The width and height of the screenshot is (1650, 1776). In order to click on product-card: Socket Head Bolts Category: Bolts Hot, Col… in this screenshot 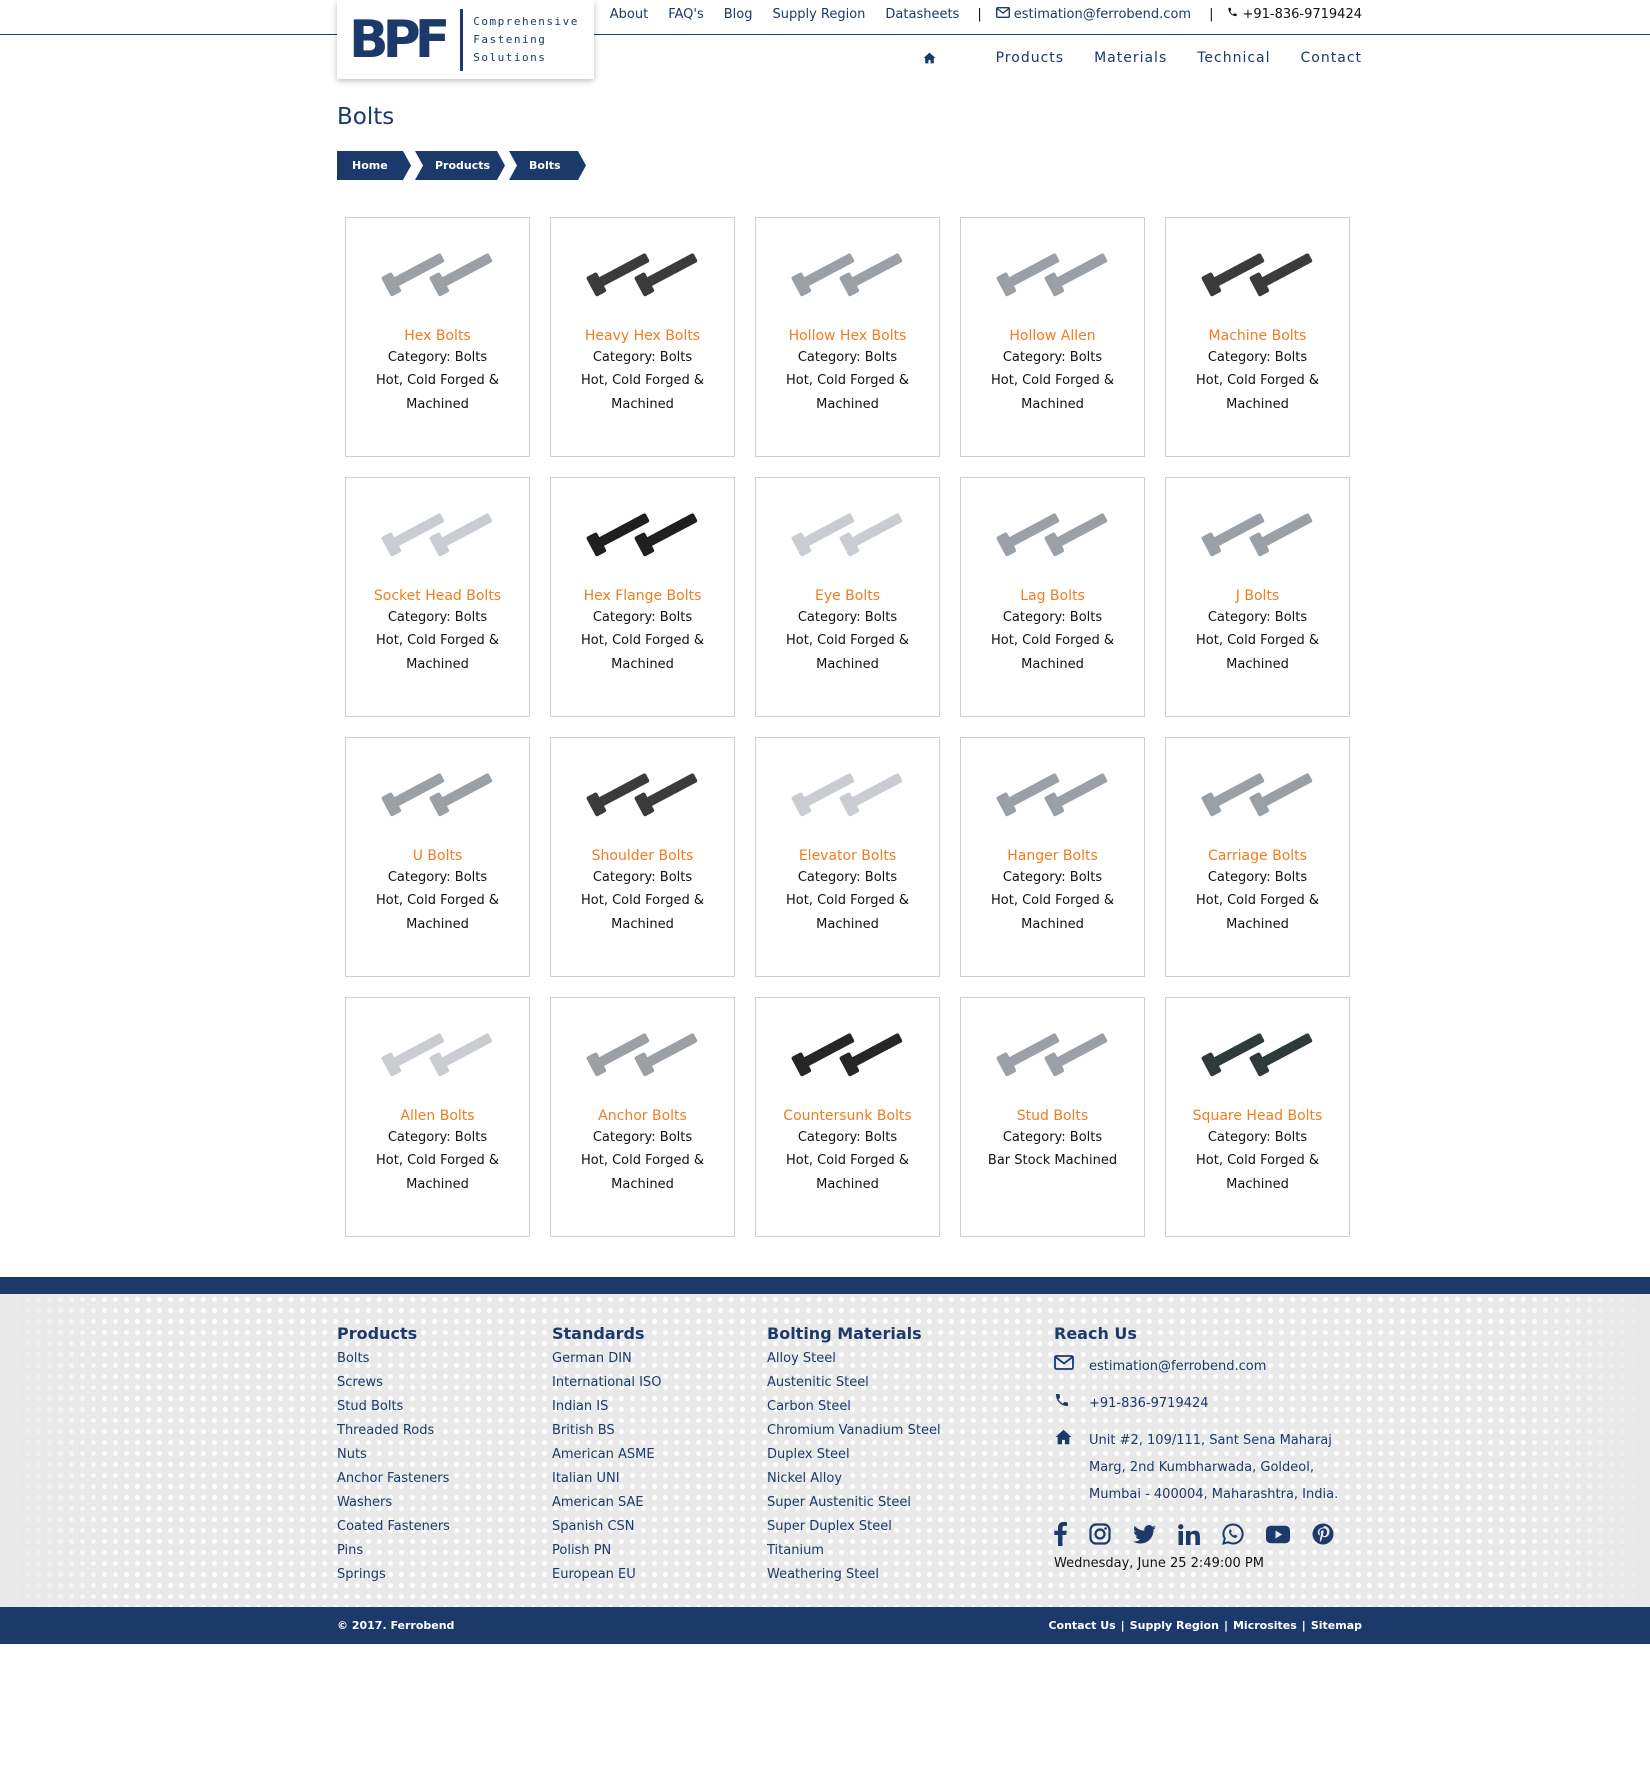, I will do `click(437, 597)`.